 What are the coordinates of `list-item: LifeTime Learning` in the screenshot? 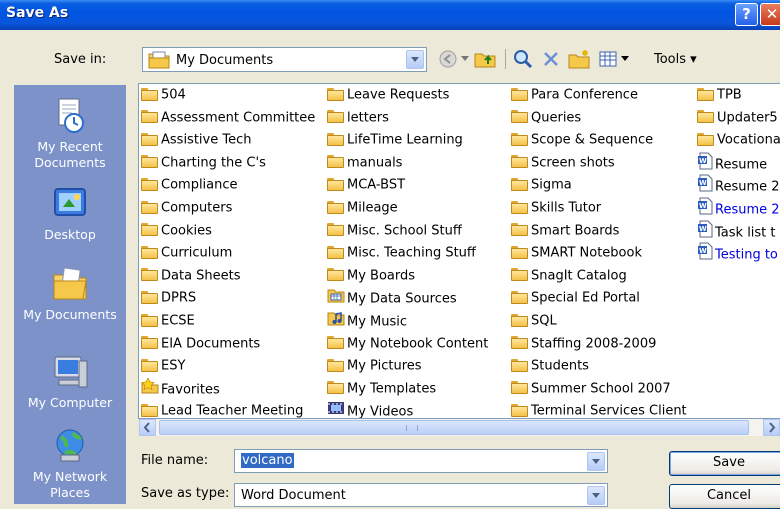 It's located at (395, 140).